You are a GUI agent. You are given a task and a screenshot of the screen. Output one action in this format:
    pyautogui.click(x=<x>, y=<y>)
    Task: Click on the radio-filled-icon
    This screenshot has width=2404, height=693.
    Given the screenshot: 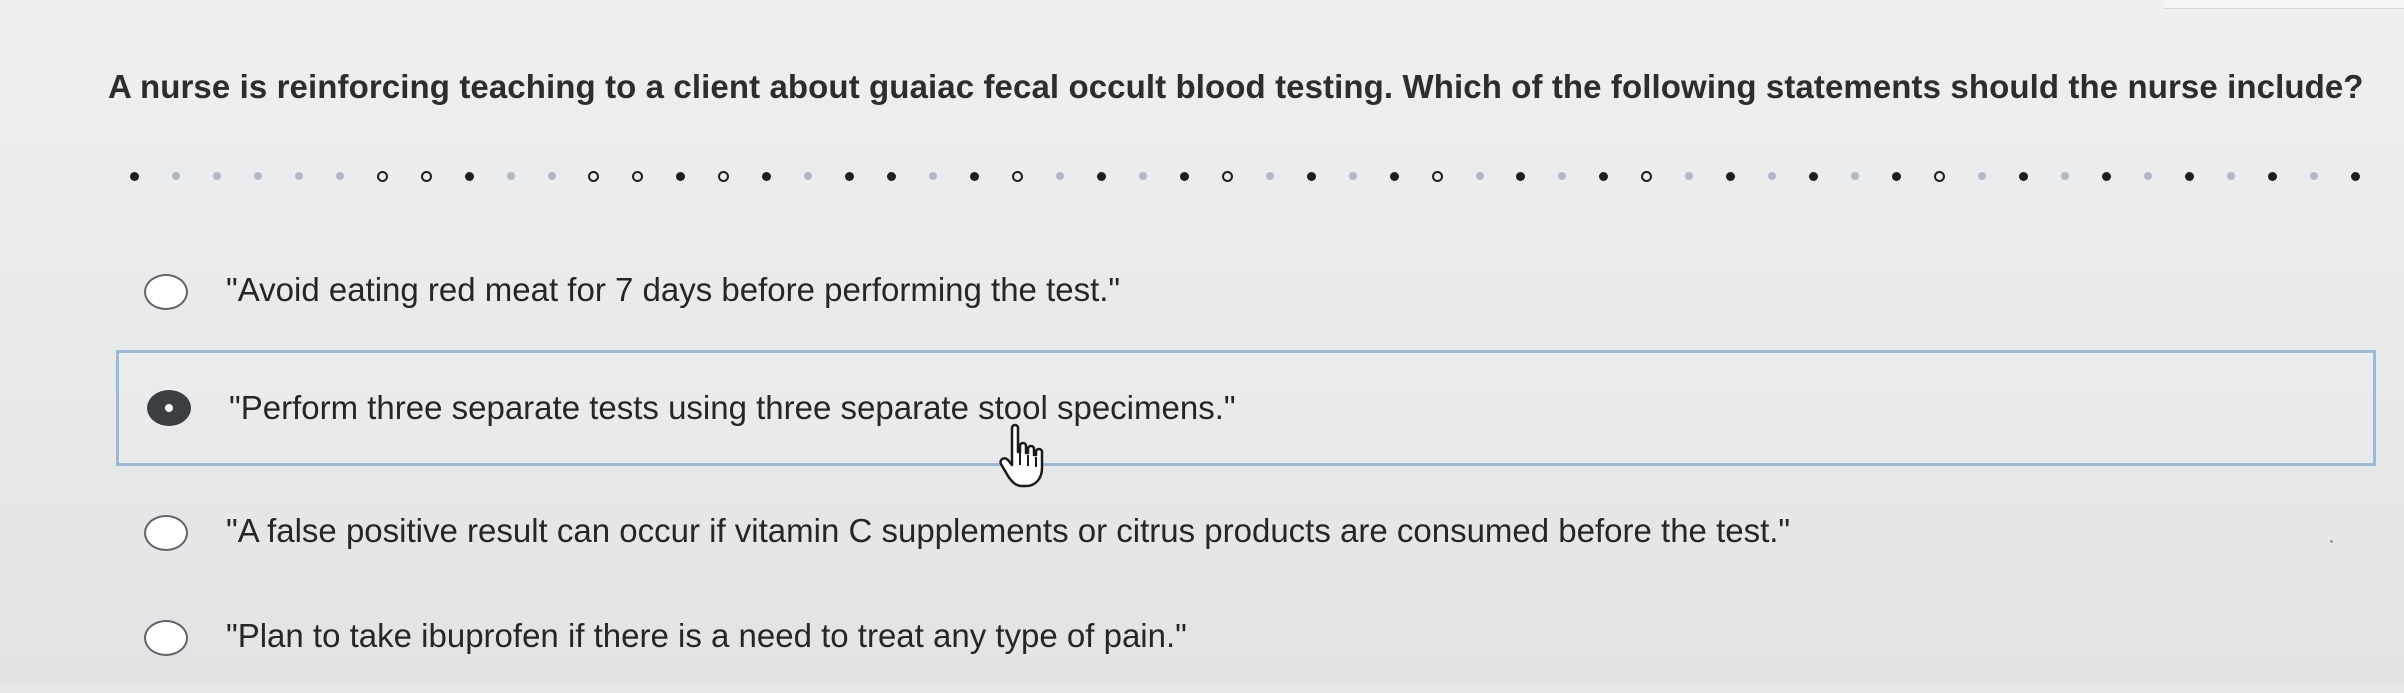 What is the action you would take?
    pyautogui.click(x=169, y=408)
    